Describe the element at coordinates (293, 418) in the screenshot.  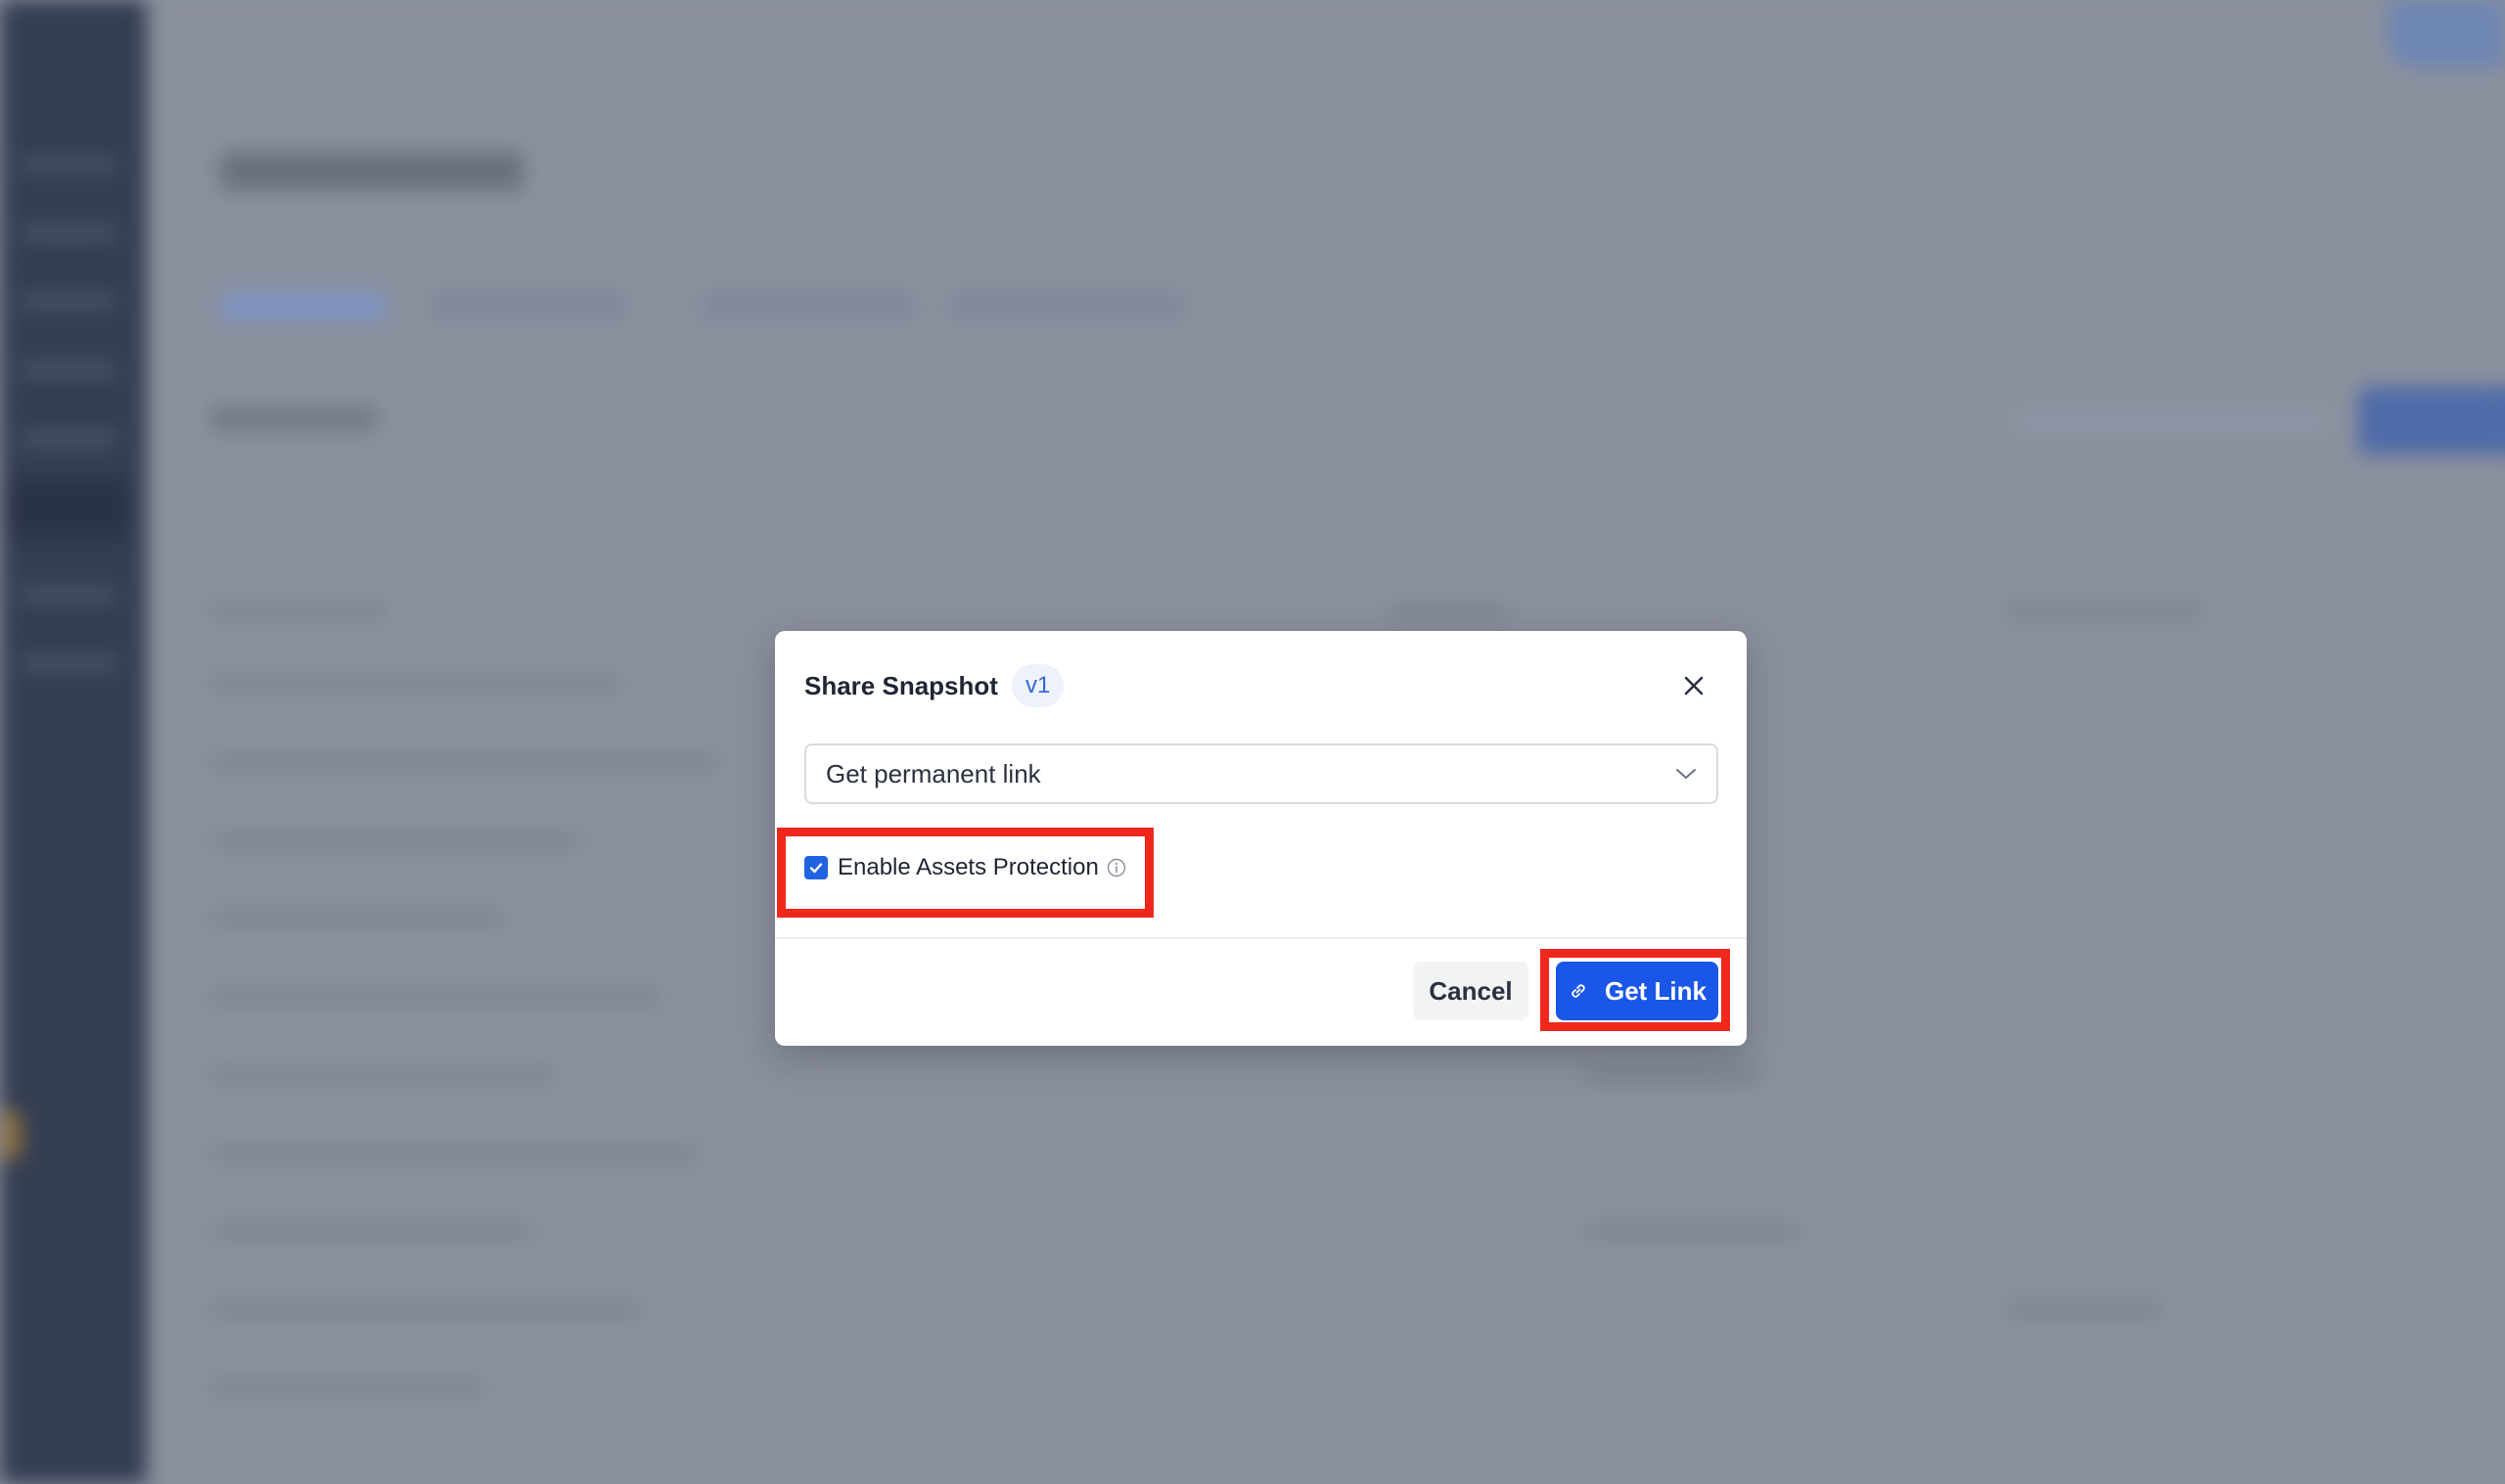
I see `background-section-title` at that location.